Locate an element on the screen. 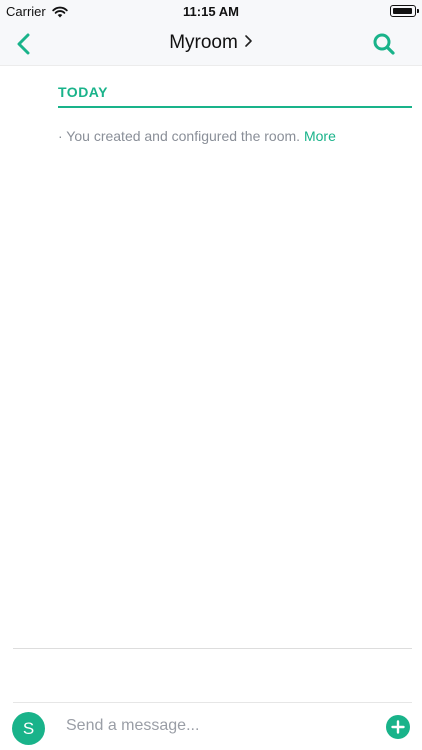  room-event-text: · You created and configured the room. is located at coordinates (179, 136).